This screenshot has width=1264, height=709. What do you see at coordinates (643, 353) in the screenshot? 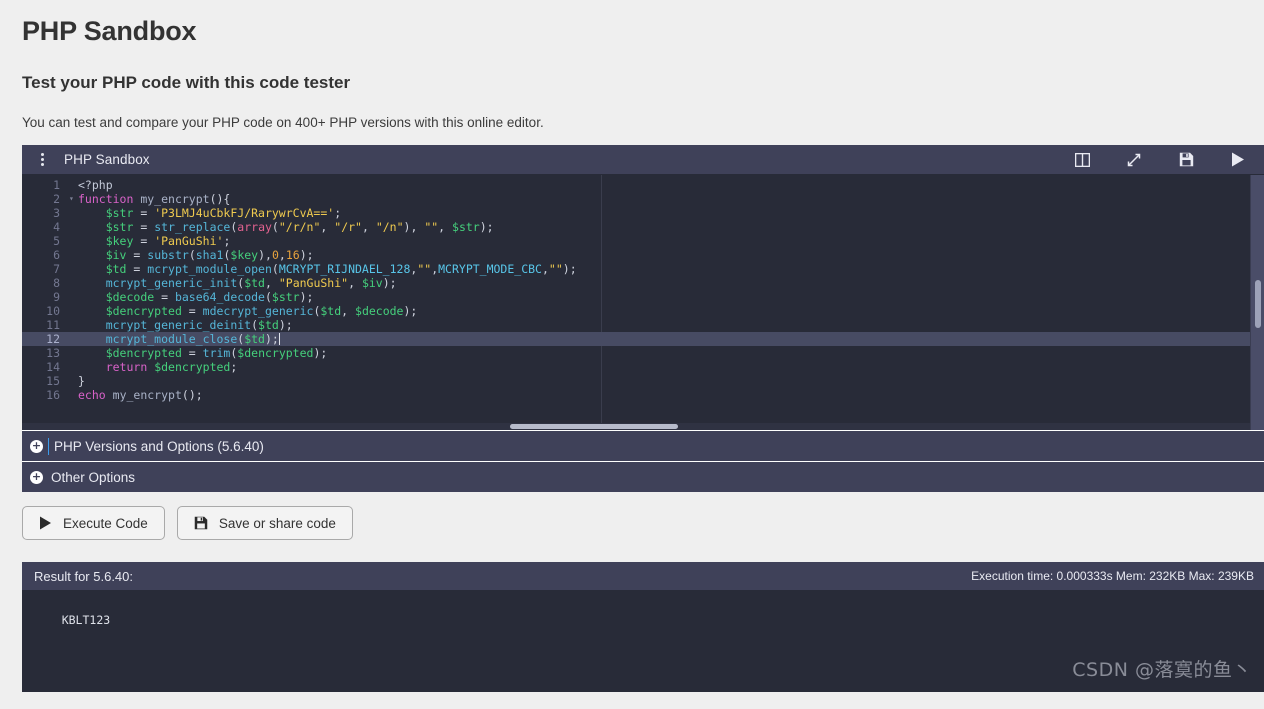
I see `code-line: 13 $dencrypted = trim($dencrypted);` at bounding box center [643, 353].